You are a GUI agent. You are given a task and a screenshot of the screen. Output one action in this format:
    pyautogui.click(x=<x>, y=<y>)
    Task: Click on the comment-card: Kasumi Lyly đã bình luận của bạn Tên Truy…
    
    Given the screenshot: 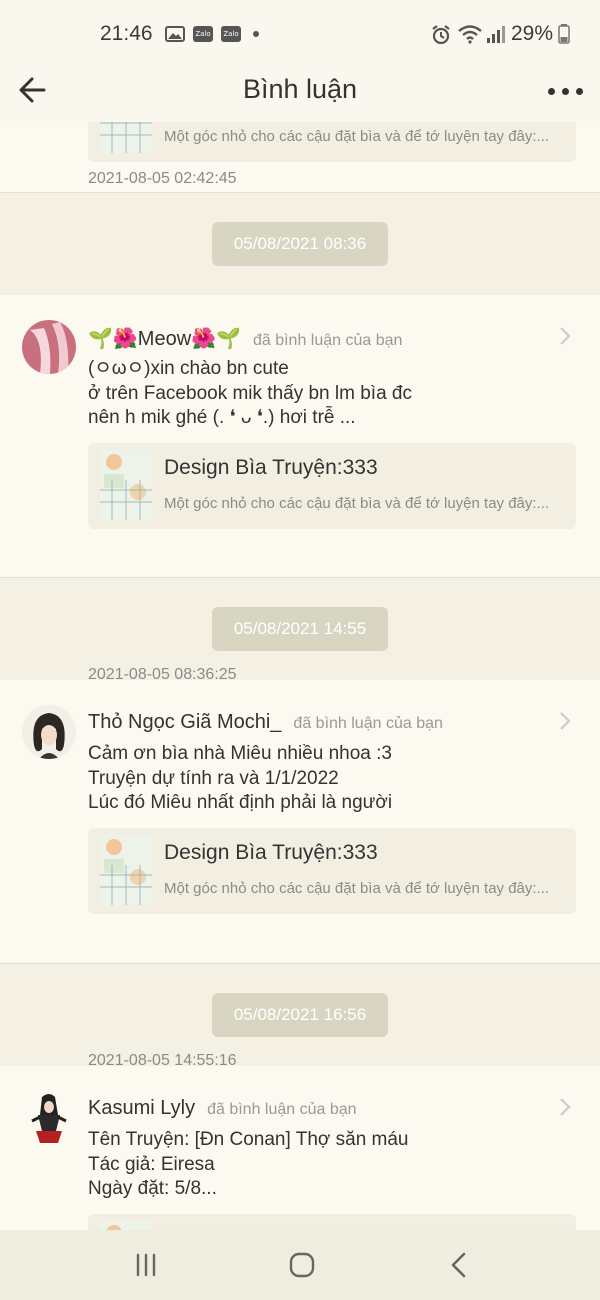 What is the action you would take?
    pyautogui.click(x=300, y=1148)
    